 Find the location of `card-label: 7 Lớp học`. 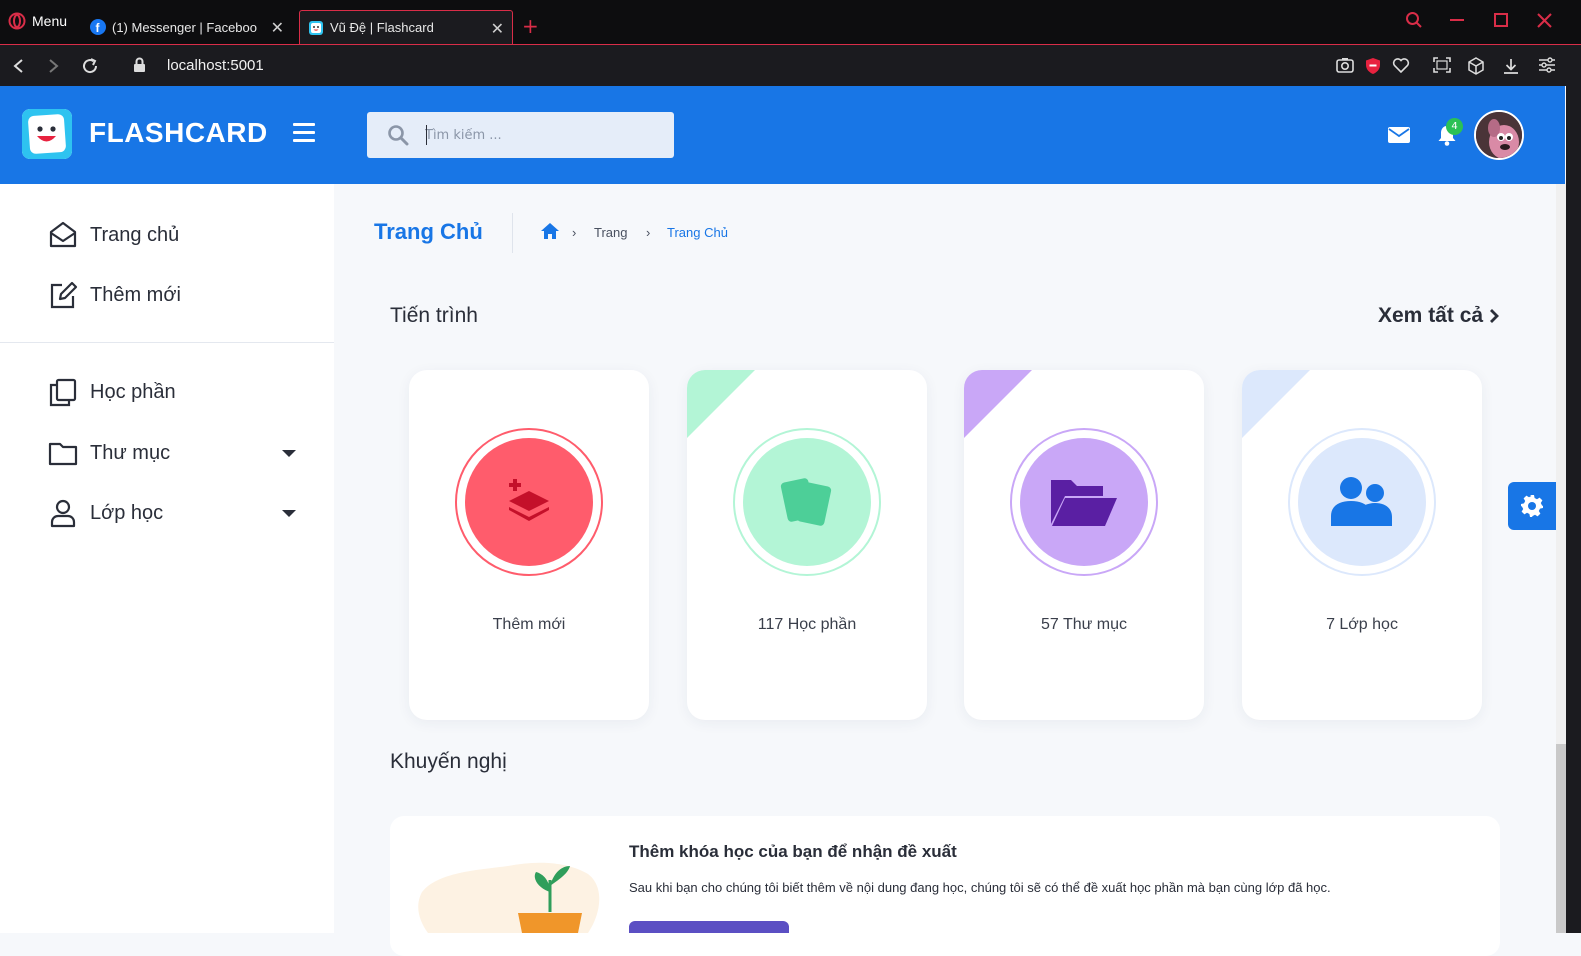

card-label: 7 Lớp học is located at coordinates (1362, 624).